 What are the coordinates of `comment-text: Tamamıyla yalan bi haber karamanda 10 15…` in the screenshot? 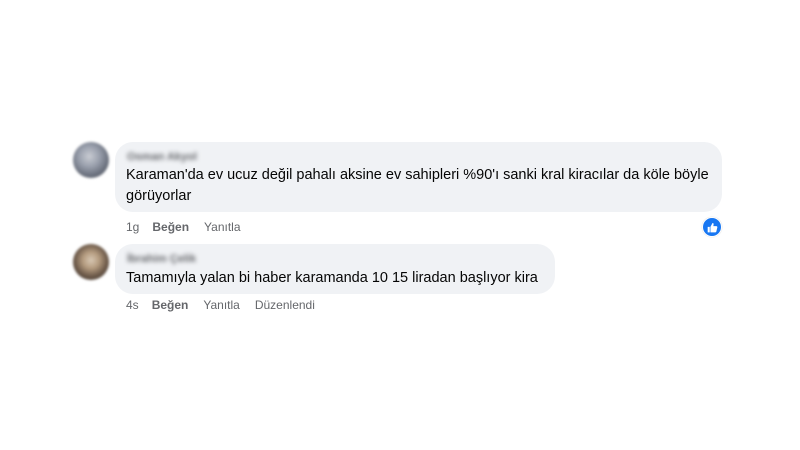 It's located at (332, 278).